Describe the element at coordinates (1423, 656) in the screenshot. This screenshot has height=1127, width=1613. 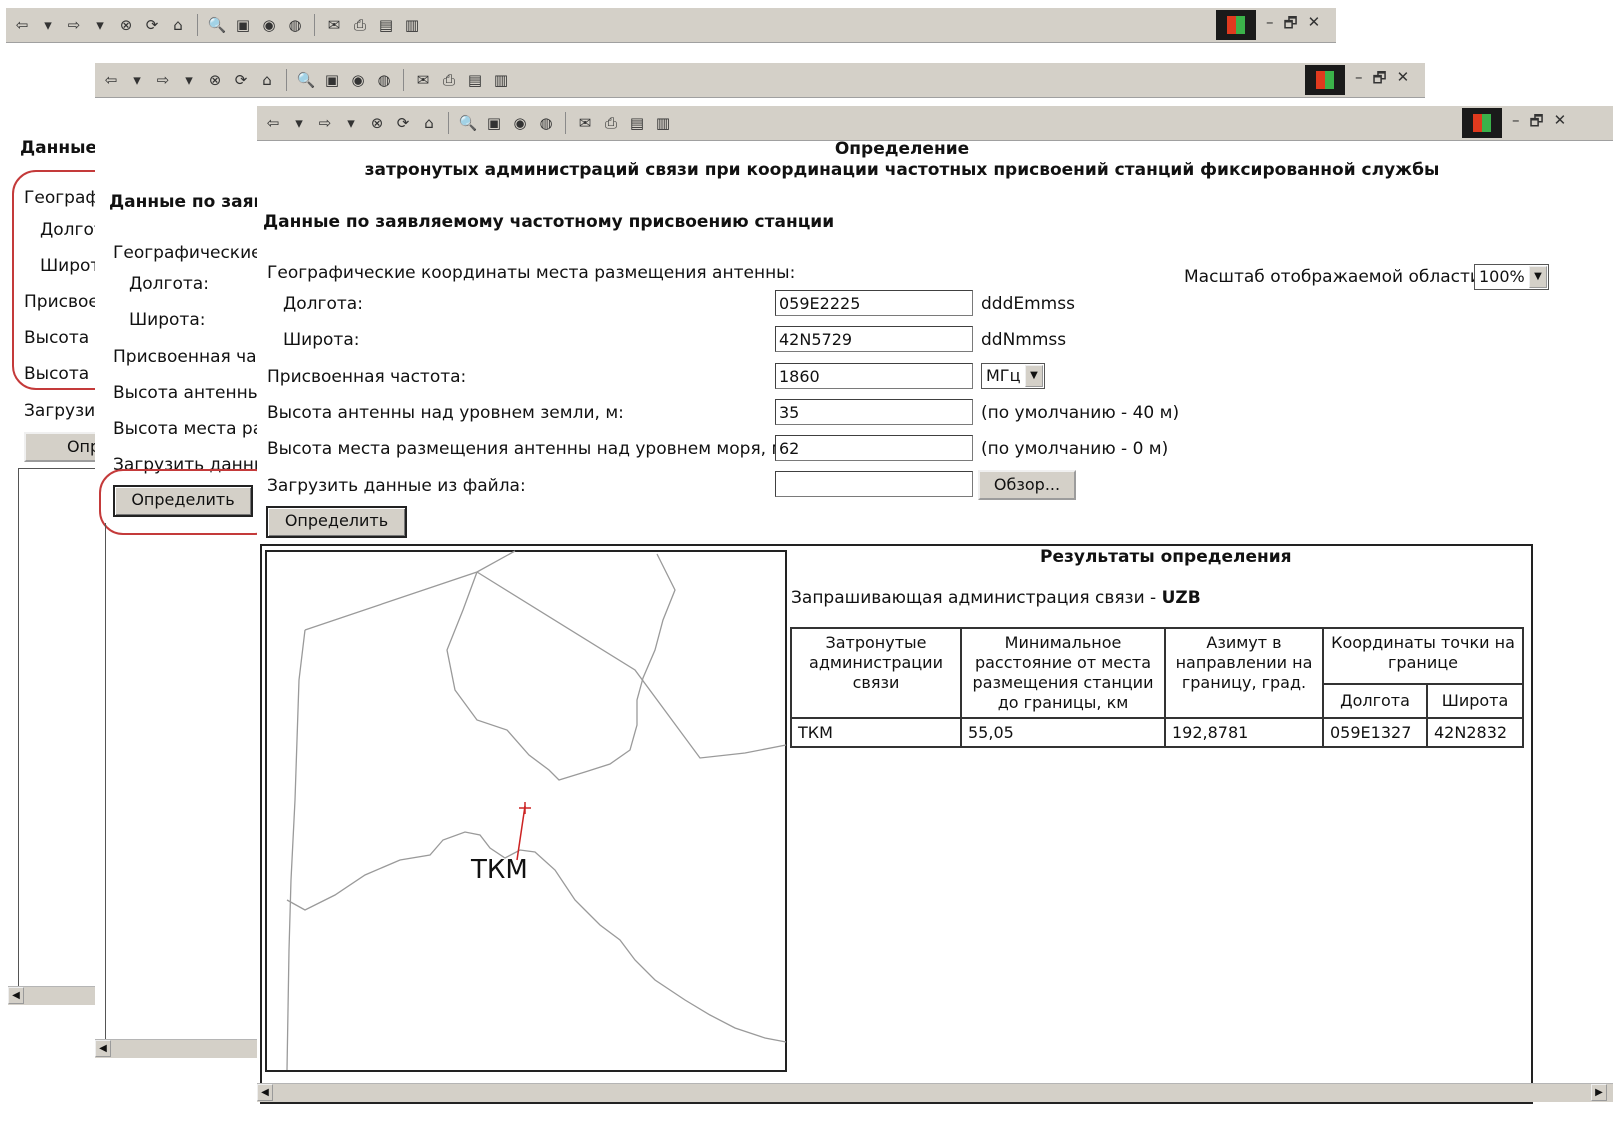
I see `col-header-coords: Координаты точки на границе` at that location.